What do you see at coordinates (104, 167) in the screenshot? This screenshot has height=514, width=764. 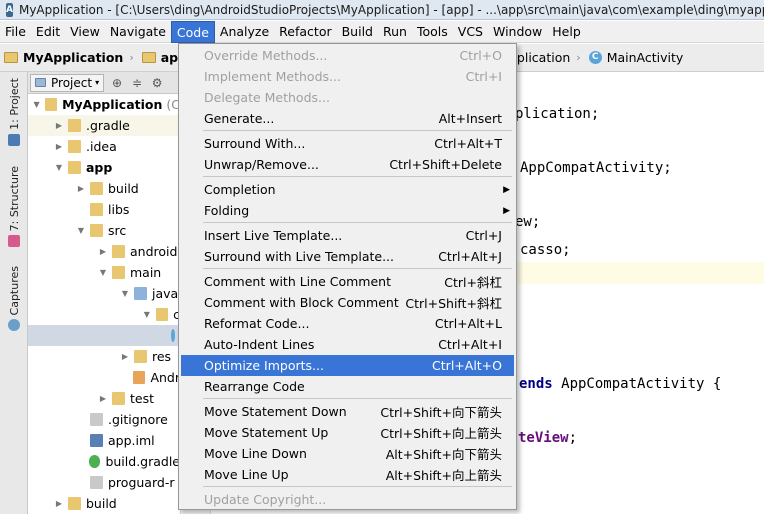 I see `tree-item: ▼ app` at bounding box center [104, 167].